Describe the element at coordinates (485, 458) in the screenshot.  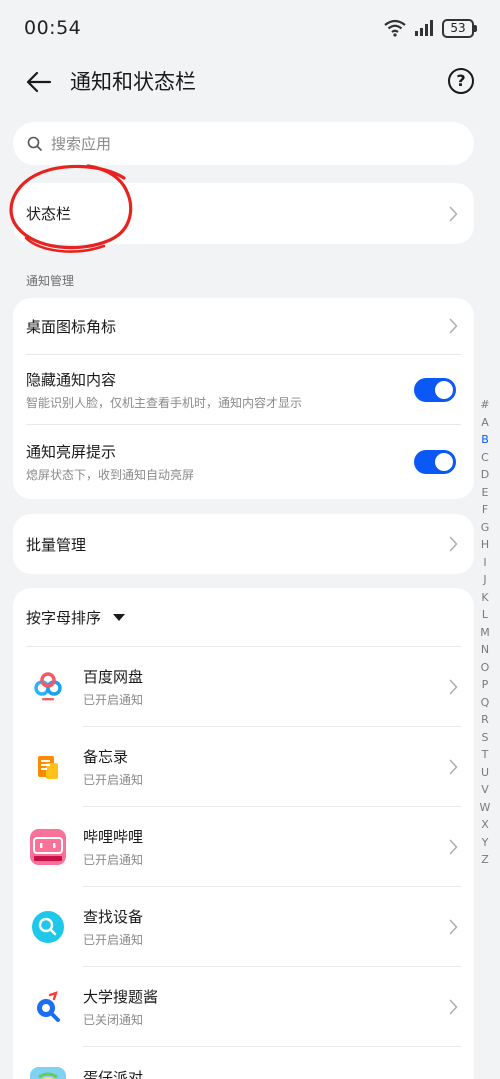
I see `index-letter: C` at that location.